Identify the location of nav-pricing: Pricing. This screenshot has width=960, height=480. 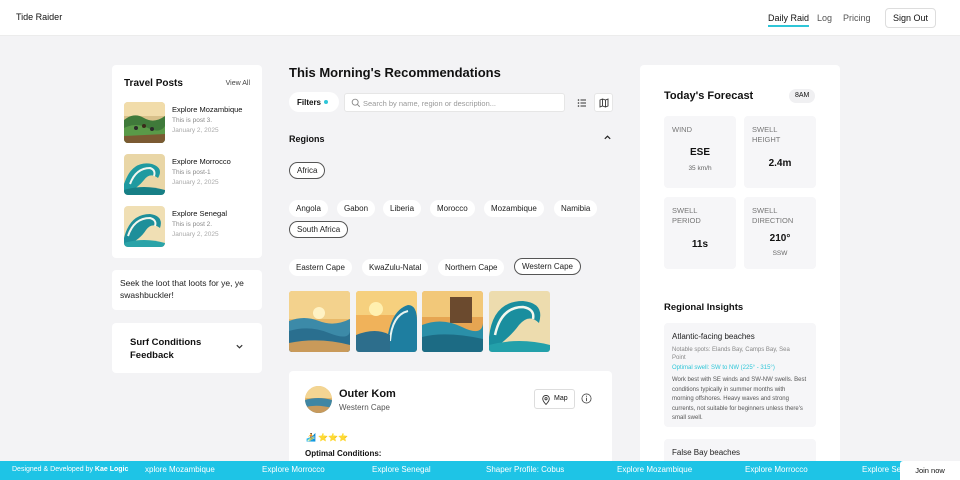
(857, 18).